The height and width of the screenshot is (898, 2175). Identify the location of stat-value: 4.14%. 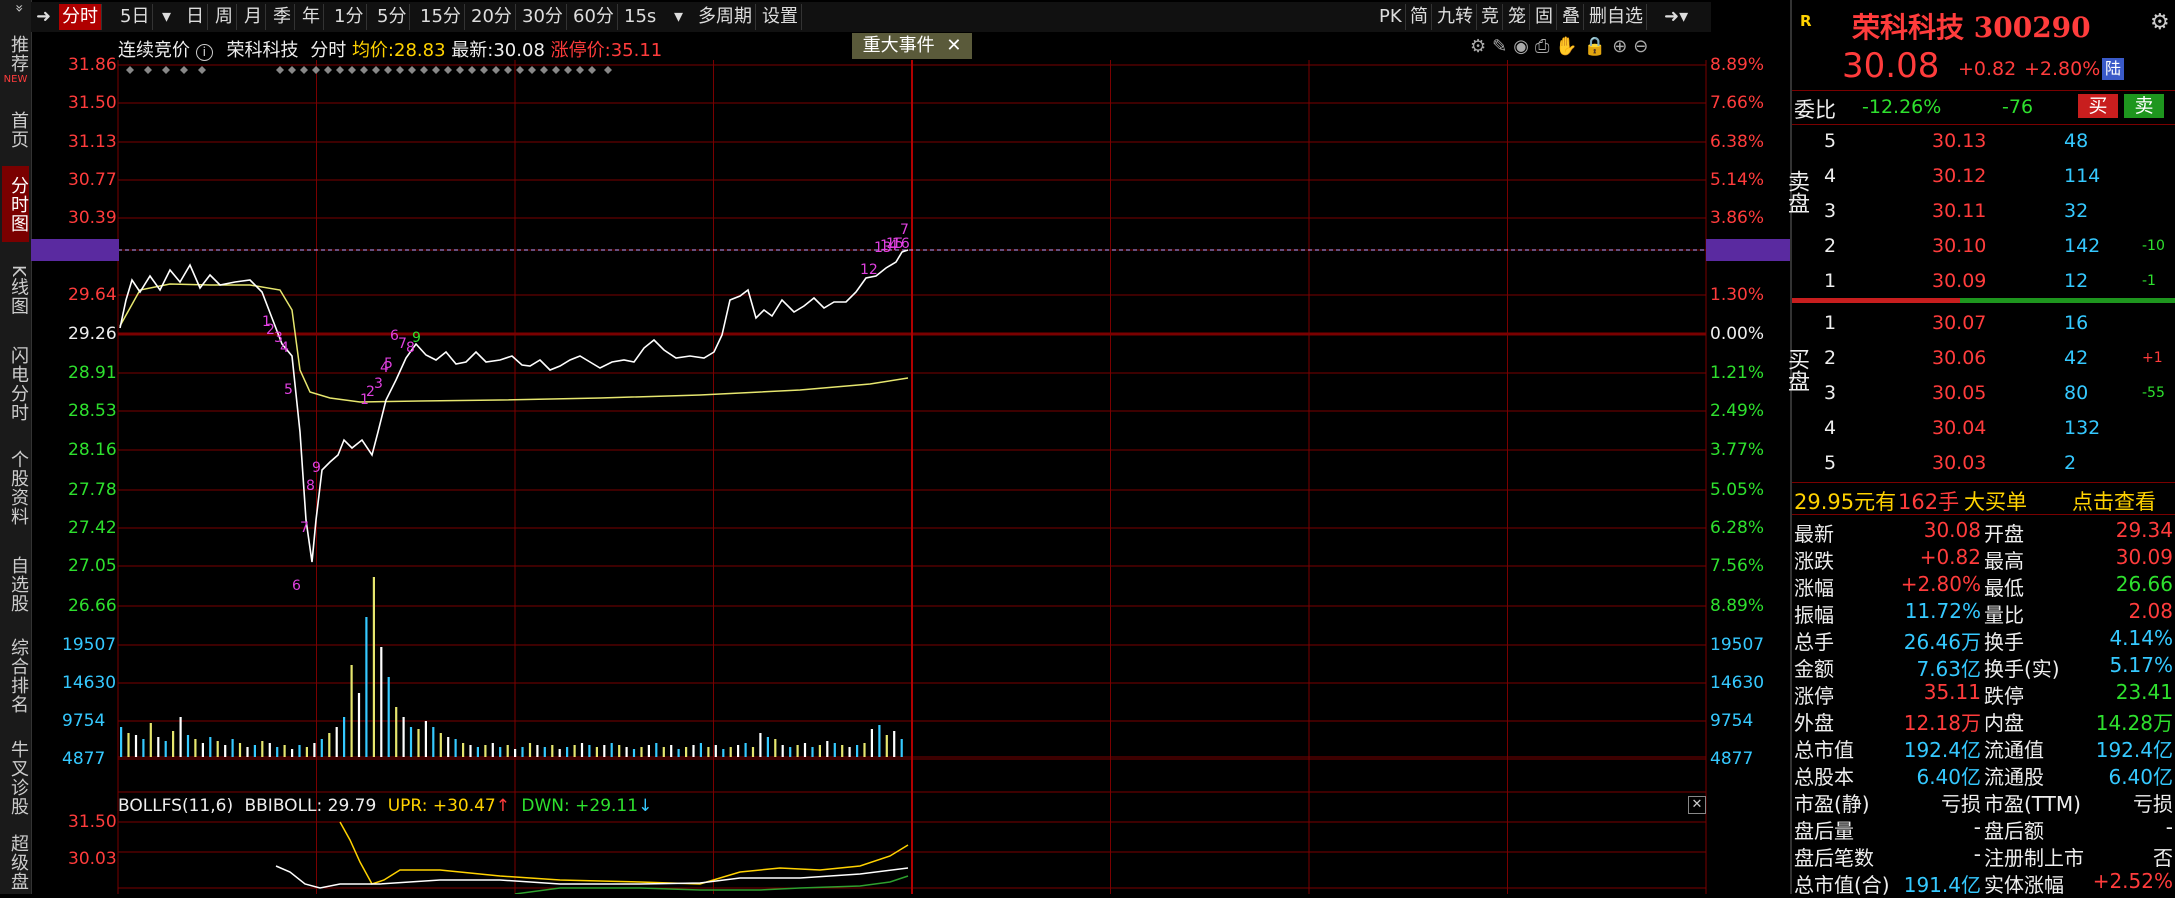
(2141, 638).